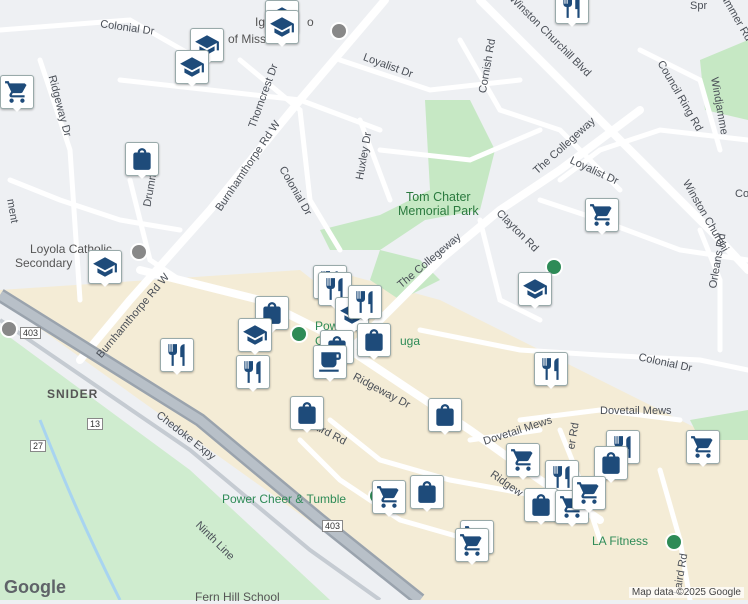 This screenshot has width=748, height=604. What do you see at coordinates (73, 394) in the screenshot?
I see `neighbourhood-label: SNIDER` at bounding box center [73, 394].